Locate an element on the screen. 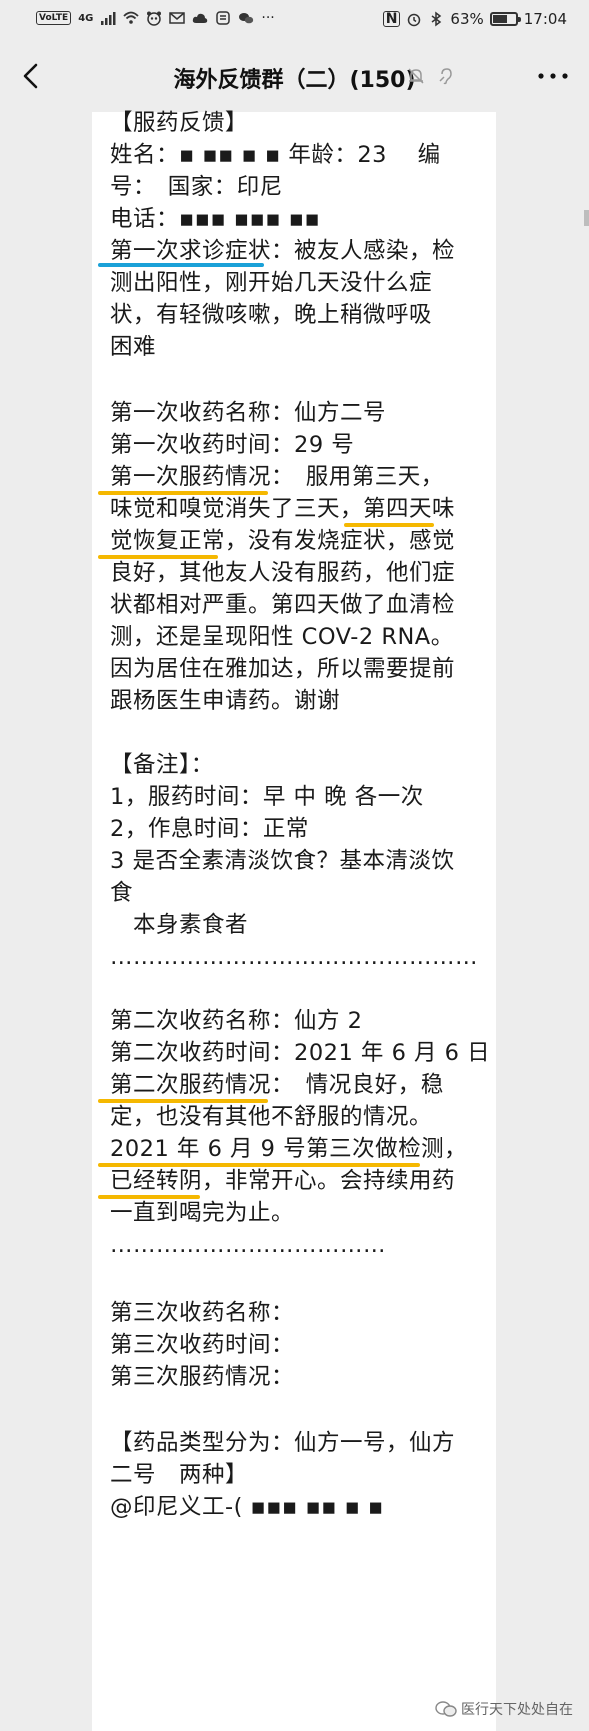 Image resolution: width=589 pixels, height=1731 pixels. alarm-icon is located at coordinates (414, 20).